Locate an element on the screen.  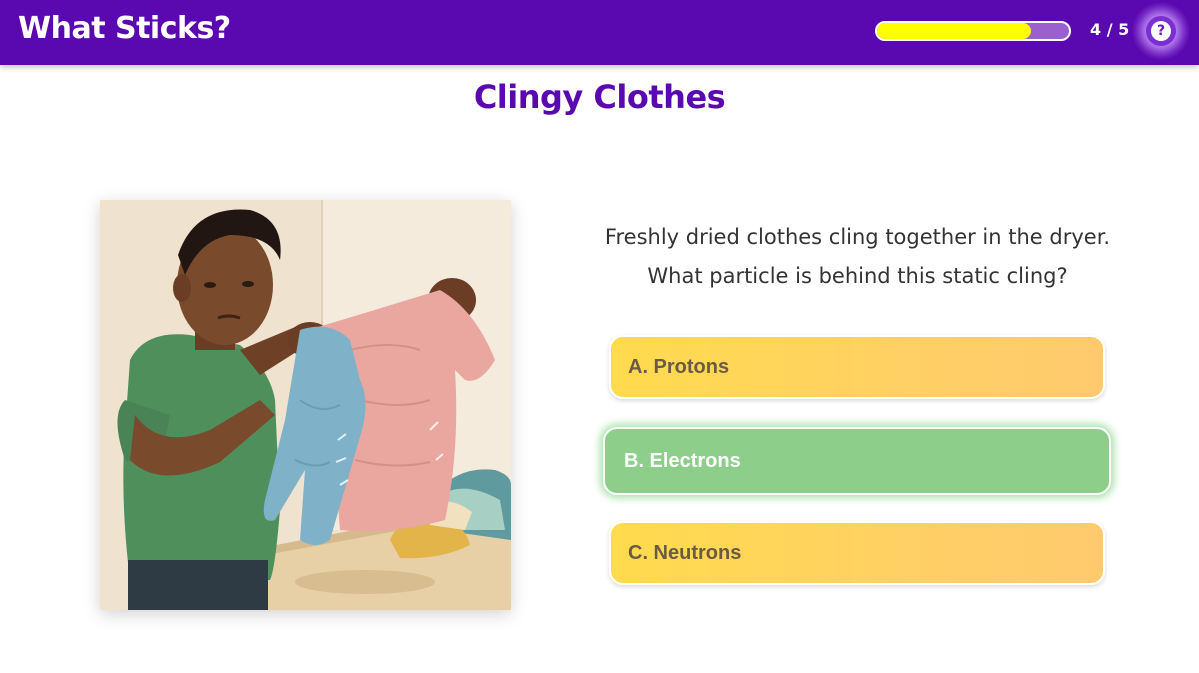
help-button: ? is located at coordinates (1161, 31).